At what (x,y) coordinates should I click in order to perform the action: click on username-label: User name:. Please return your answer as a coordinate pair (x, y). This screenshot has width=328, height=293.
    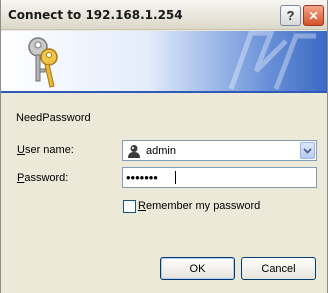
    Looking at the image, I should click on (45, 150).